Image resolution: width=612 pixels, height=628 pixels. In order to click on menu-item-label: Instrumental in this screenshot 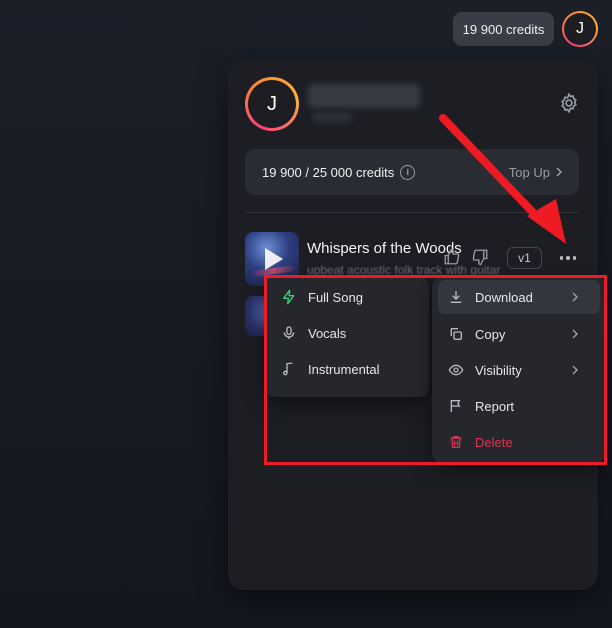, I will do `click(344, 369)`.